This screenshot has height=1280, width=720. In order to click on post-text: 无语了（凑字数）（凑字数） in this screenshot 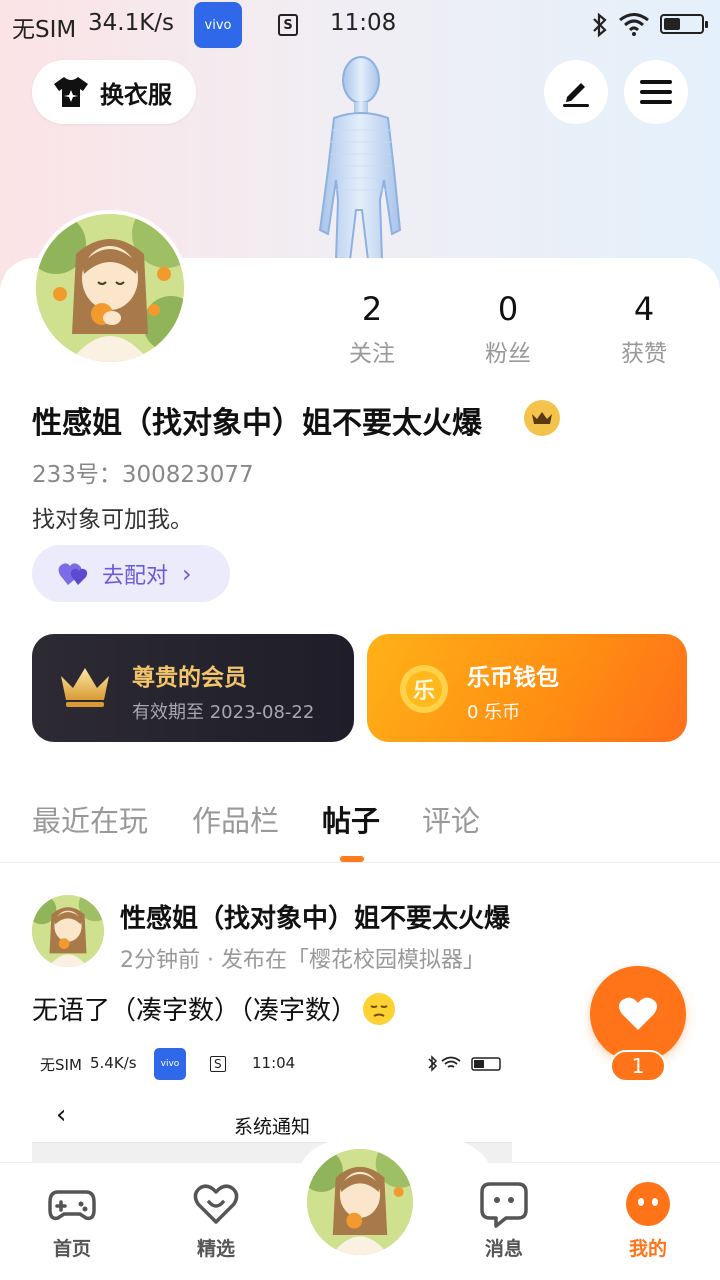, I will do `click(214, 1008)`.